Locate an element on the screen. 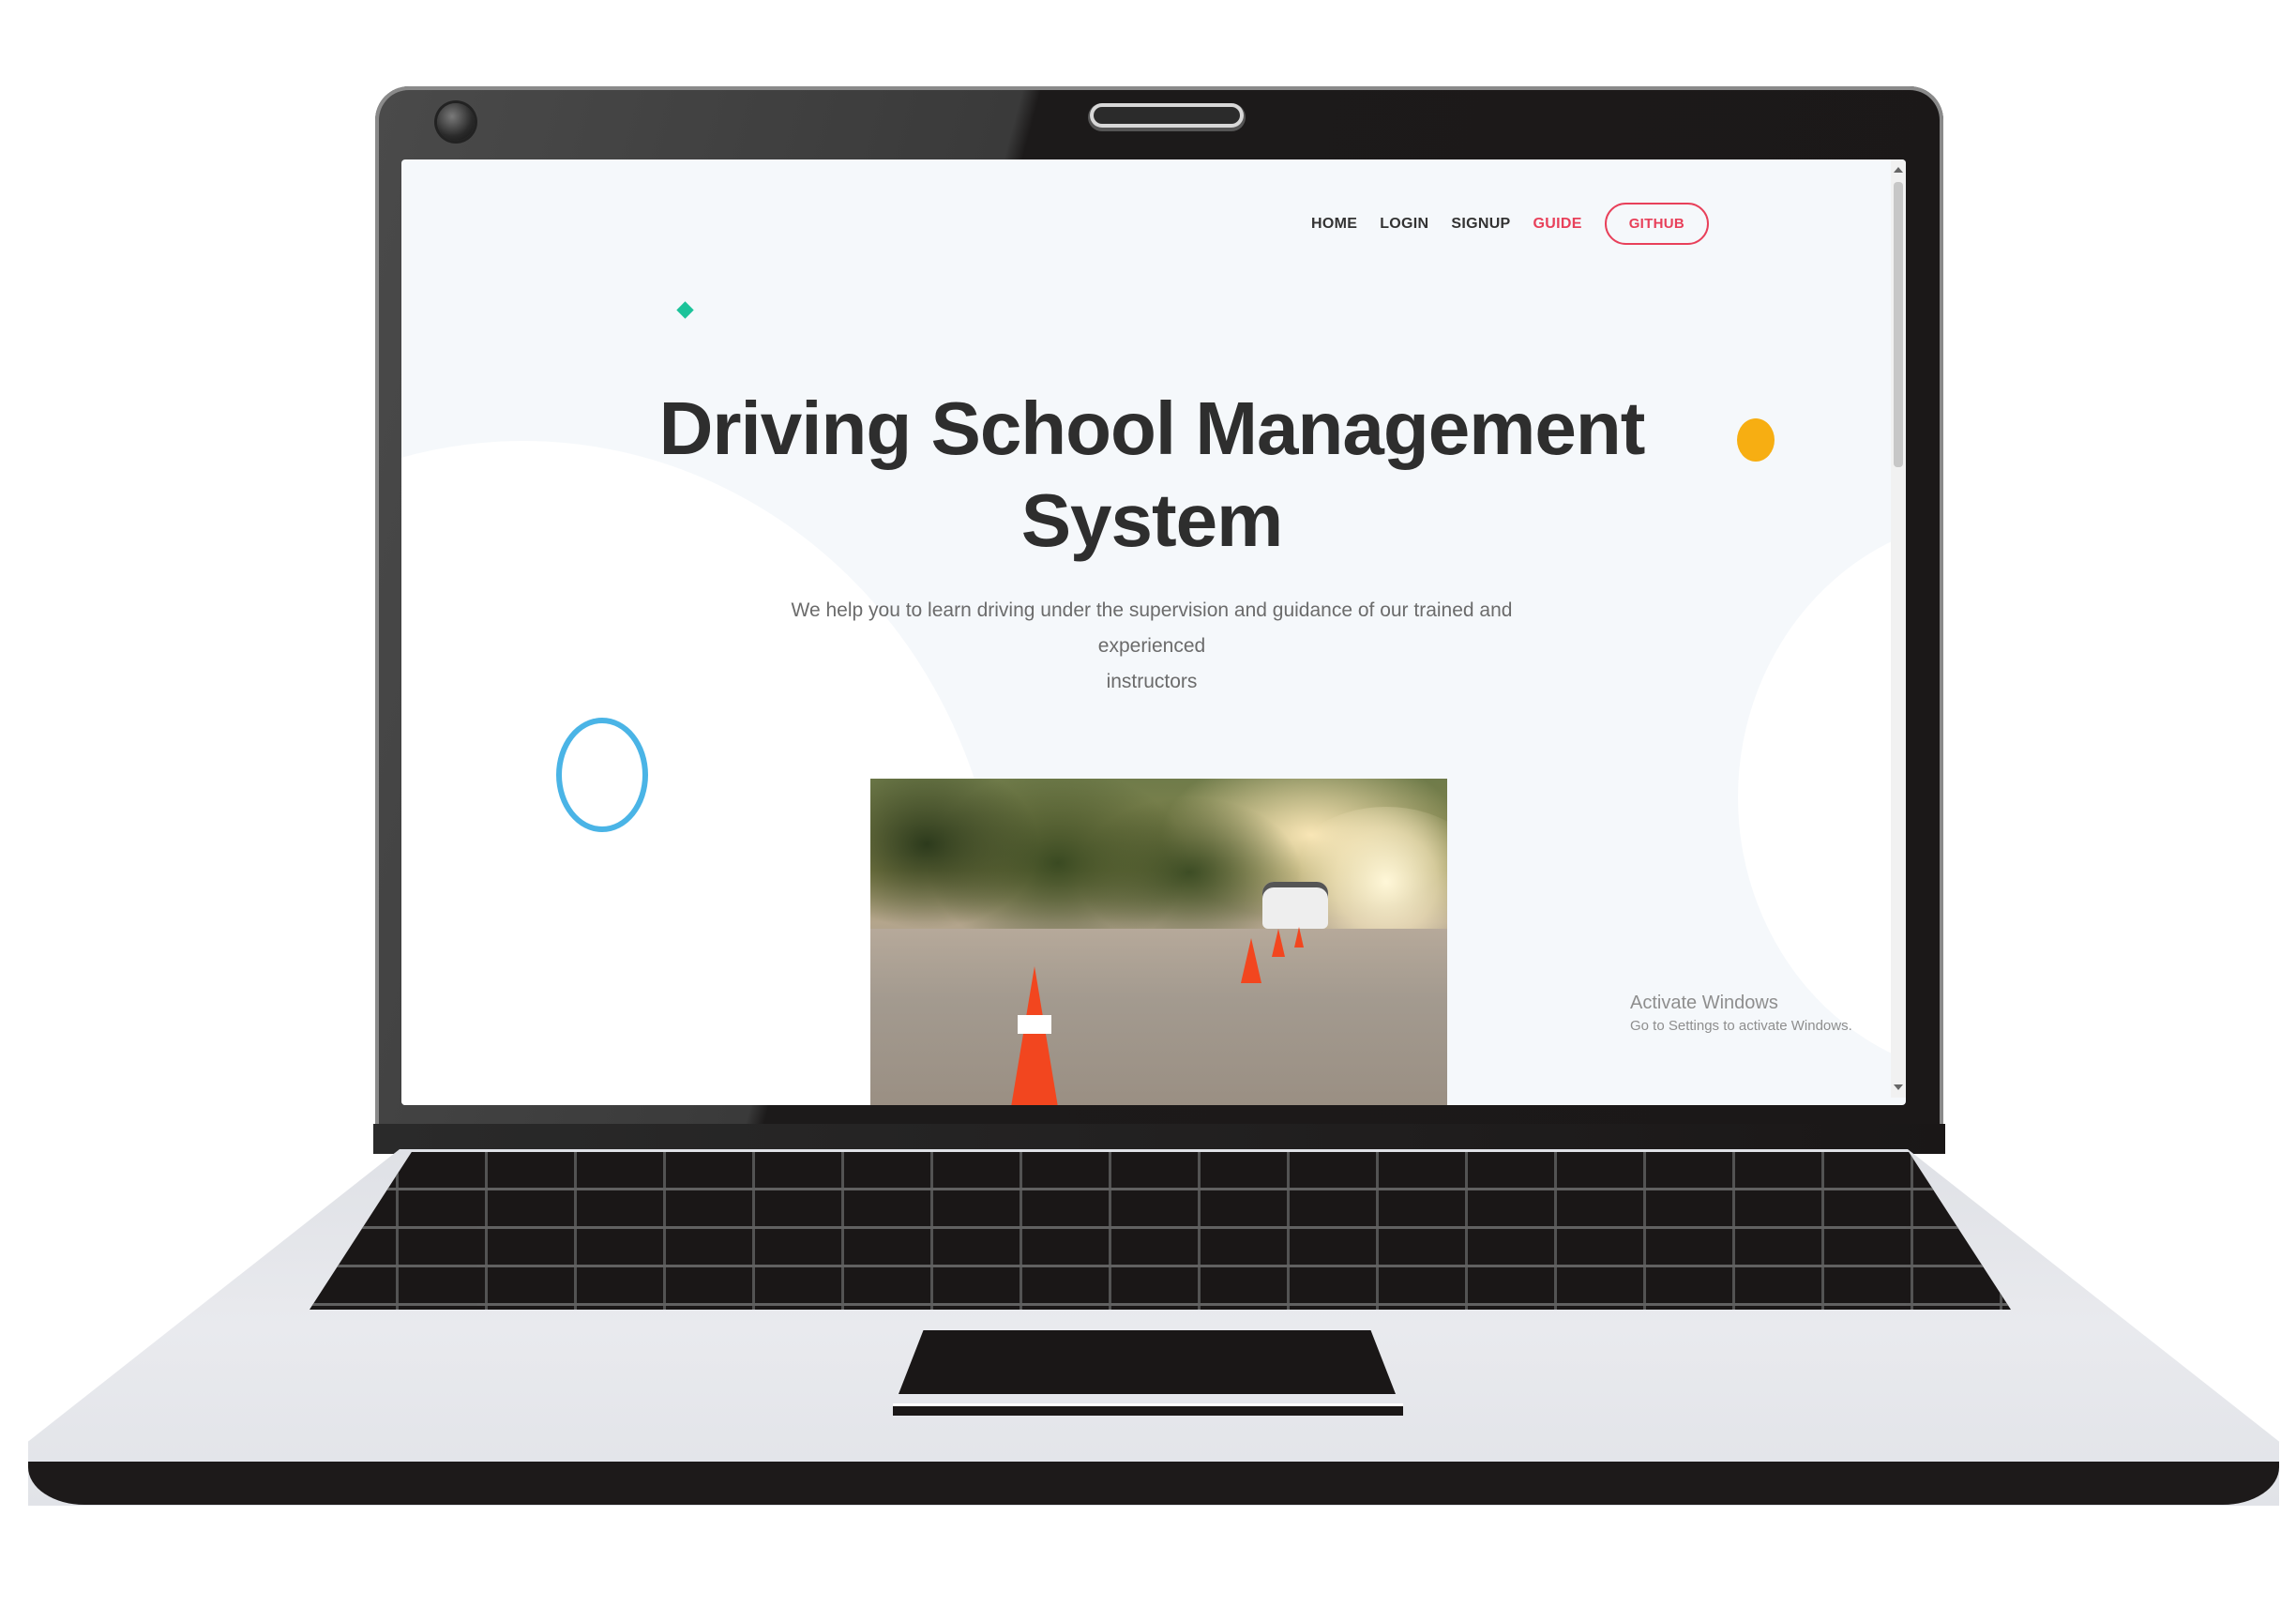 This screenshot has width=2296, height=1607. scroll-up-arrow-icon is located at coordinates (1898, 170).